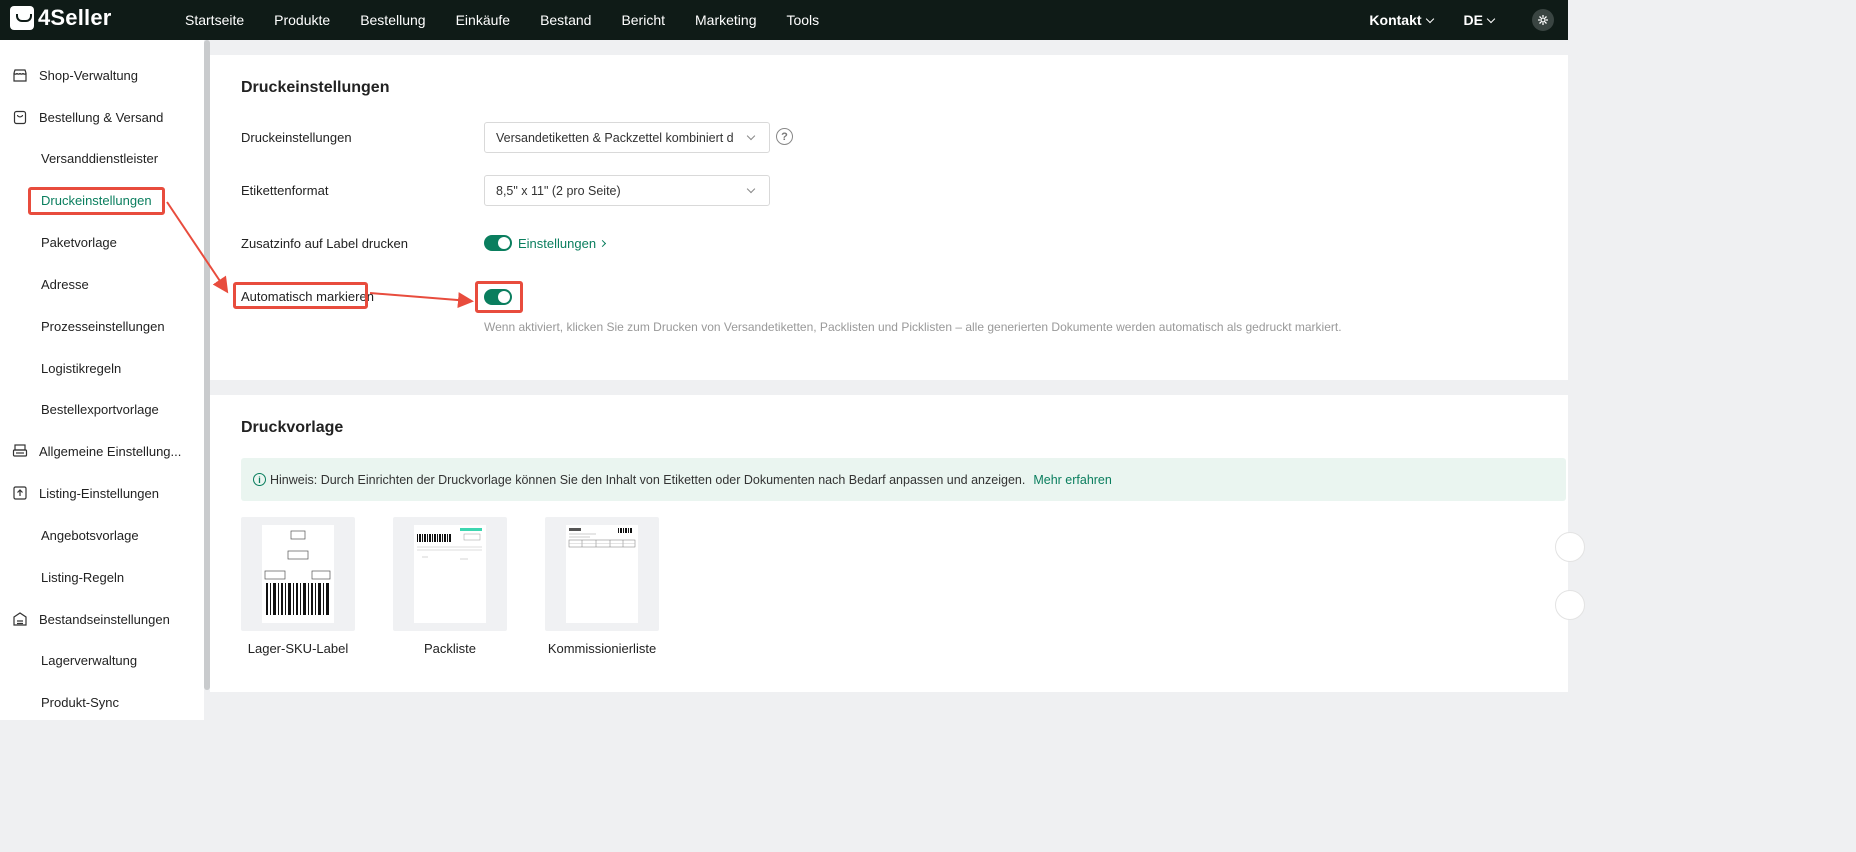 Image resolution: width=1856 pixels, height=852 pixels. Describe the element at coordinates (302, 20) in the screenshot. I see `nav-item-produkte: Produkte` at that location.